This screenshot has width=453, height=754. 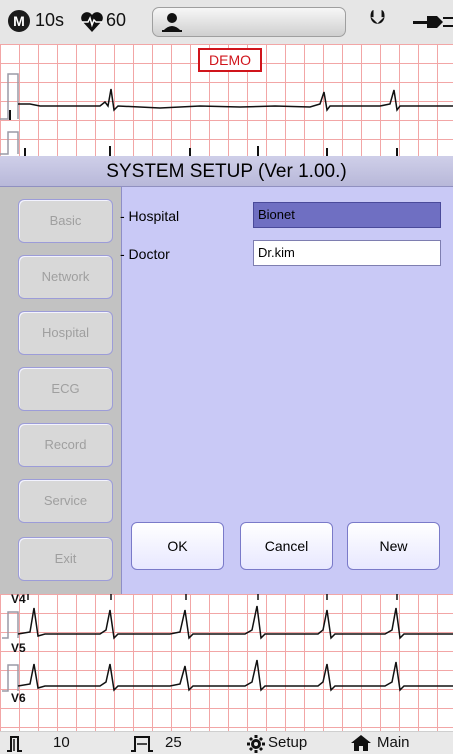 I want to click on usb-icon: ⮋, so click(x=378, y=18).